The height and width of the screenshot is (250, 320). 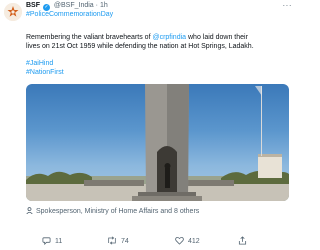 What do you see at coordinates (112, 240) in the screenshot?
I see `retweet-icon` at bounding box center [112, 240].